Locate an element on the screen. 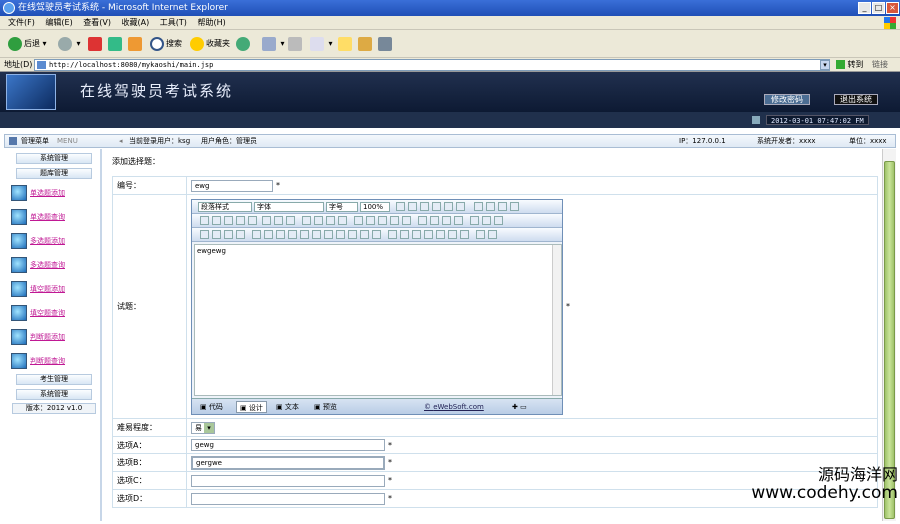 This screenshot has height=524, width=900. file-icon is located at coordinates (240, 234).